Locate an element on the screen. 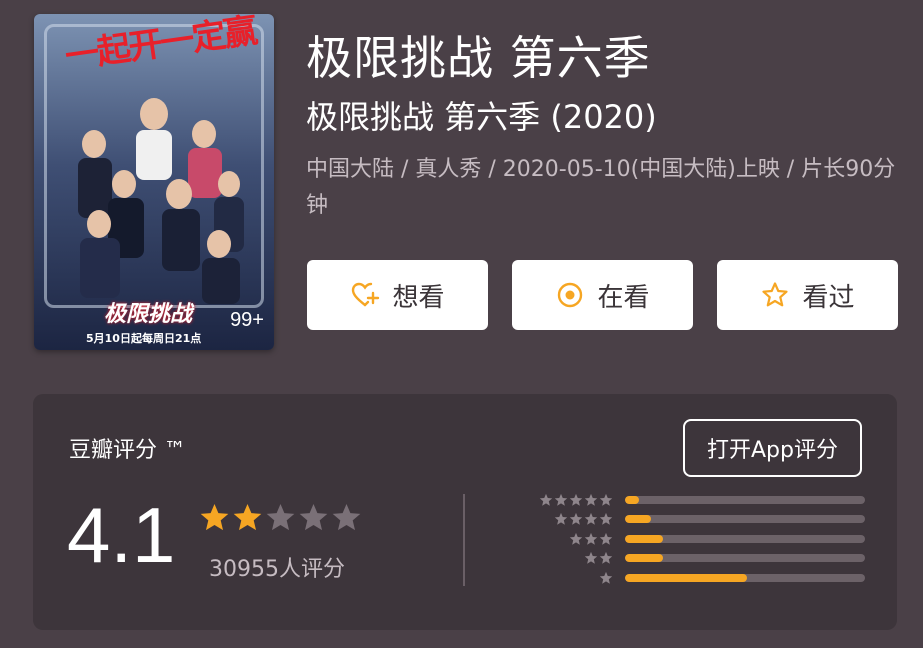  target-circle-icon is located at coordinates (570, 295).